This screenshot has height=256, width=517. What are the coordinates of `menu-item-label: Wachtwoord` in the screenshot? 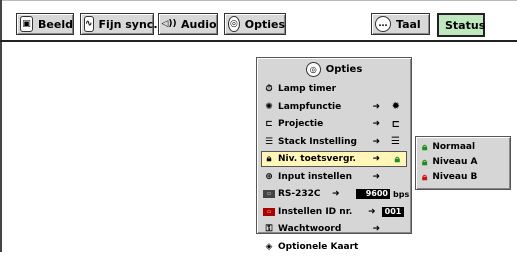 It's located at (310, 229).